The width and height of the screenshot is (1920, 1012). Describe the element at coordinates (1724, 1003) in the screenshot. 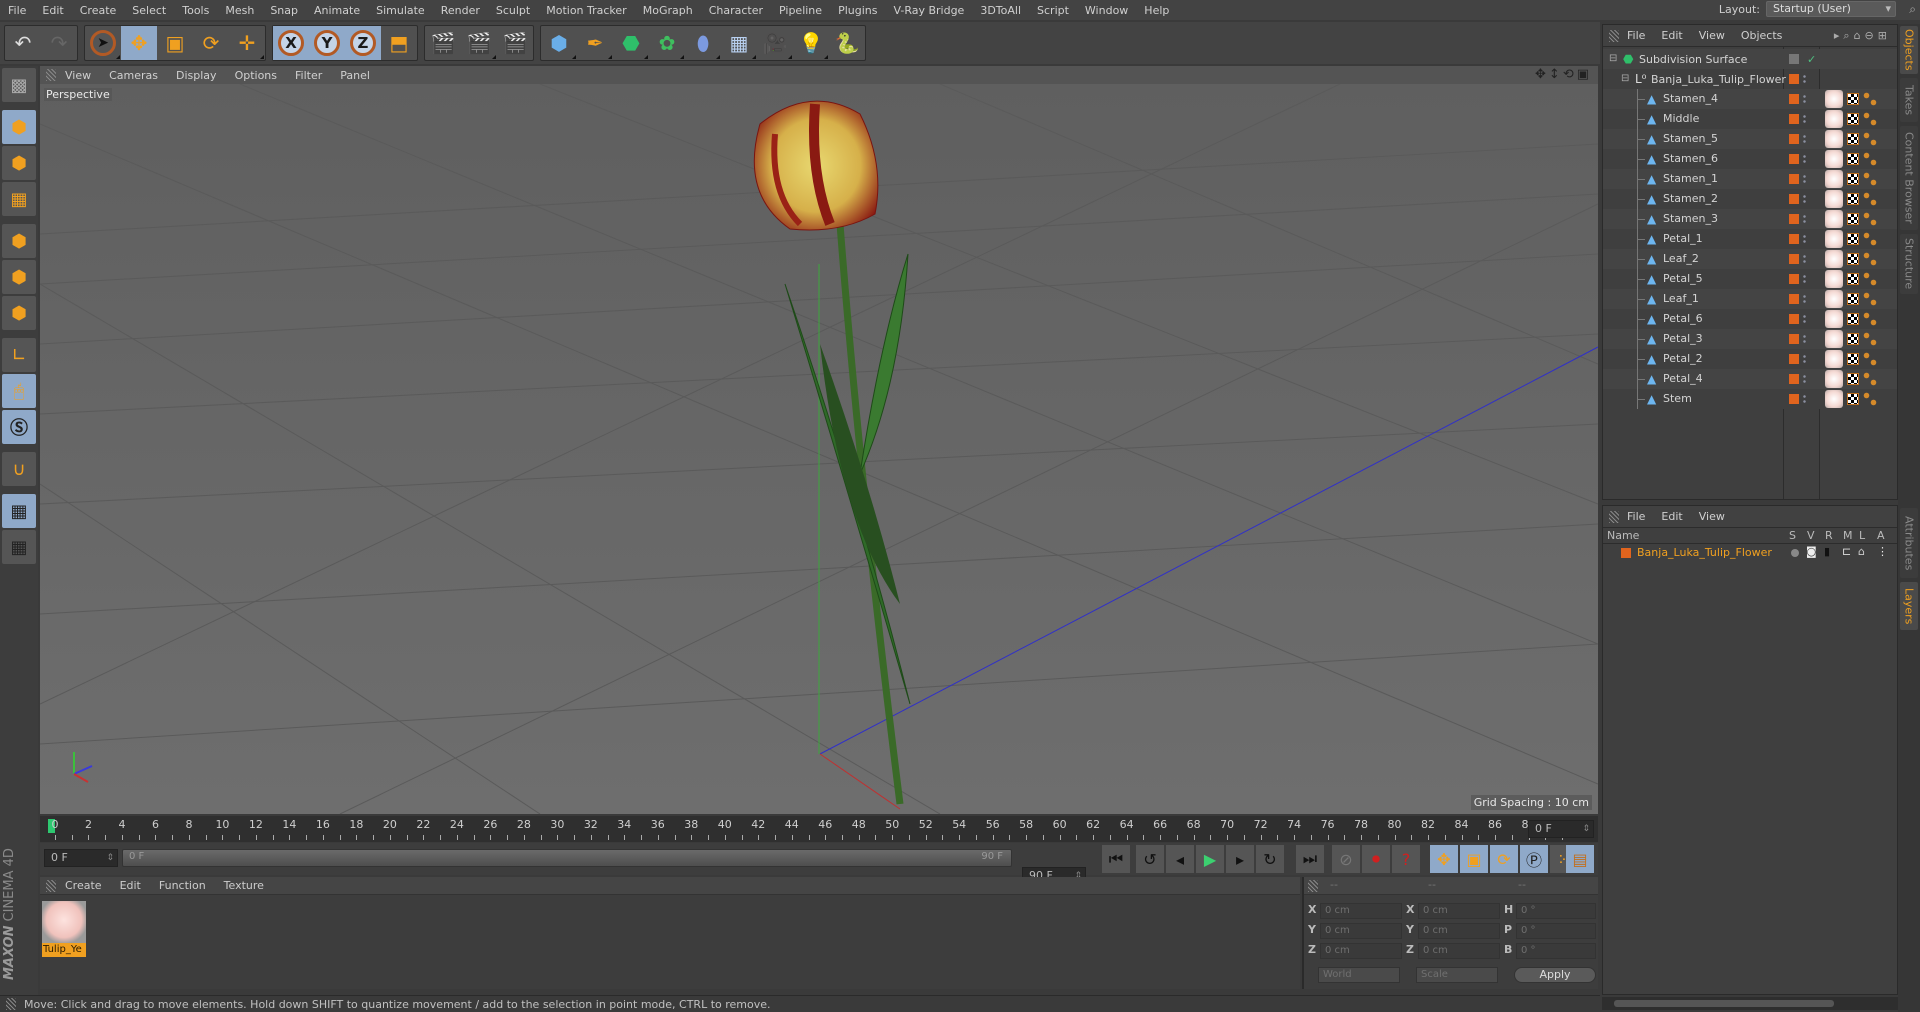

I see `scrollbar-thumb` at that location.